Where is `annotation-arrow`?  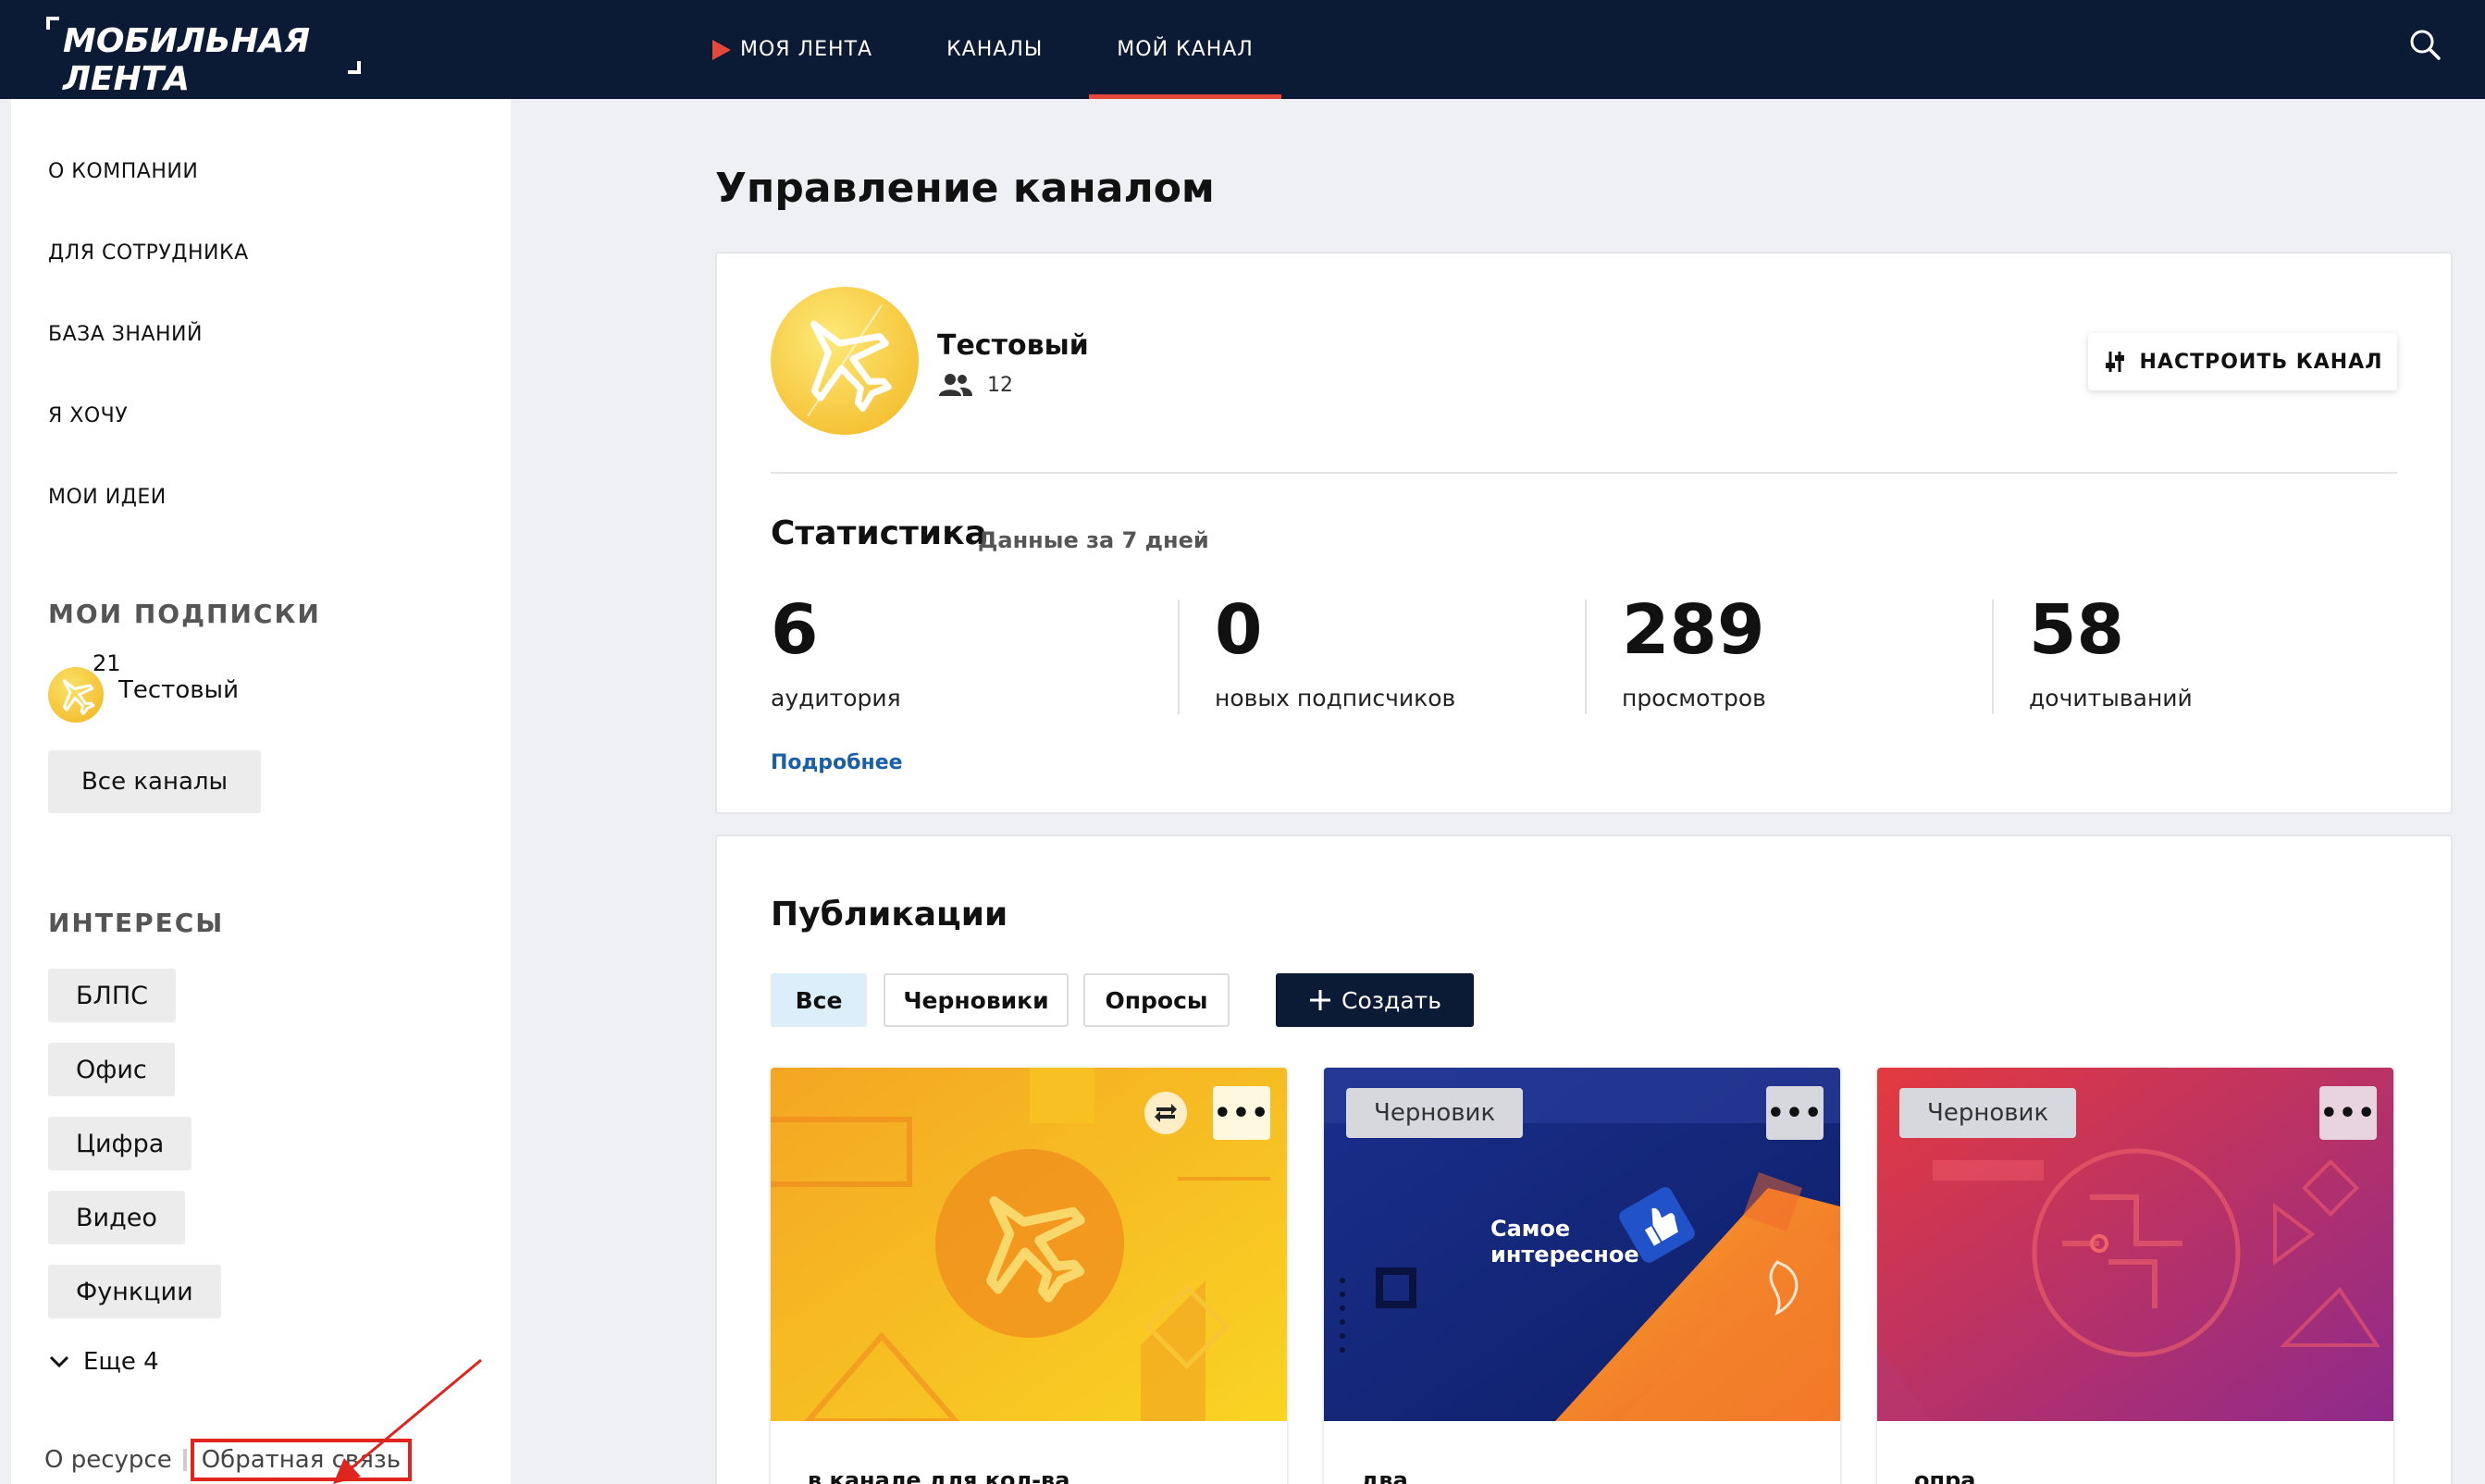
annotation-arrow is located at coordinates (407, 1421).